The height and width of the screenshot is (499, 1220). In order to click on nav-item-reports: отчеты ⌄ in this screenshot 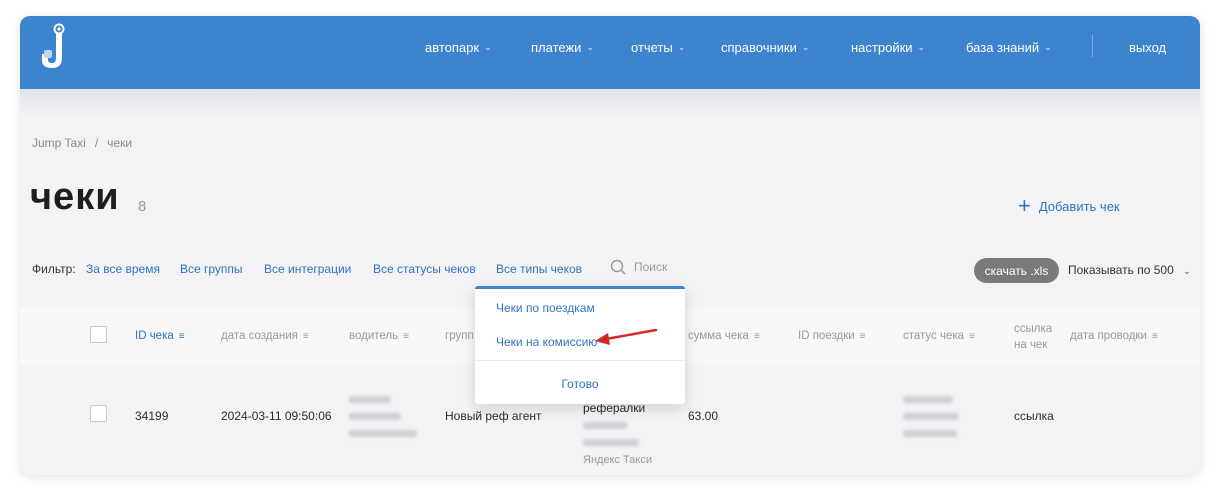, I will do `click(658, 47)`.